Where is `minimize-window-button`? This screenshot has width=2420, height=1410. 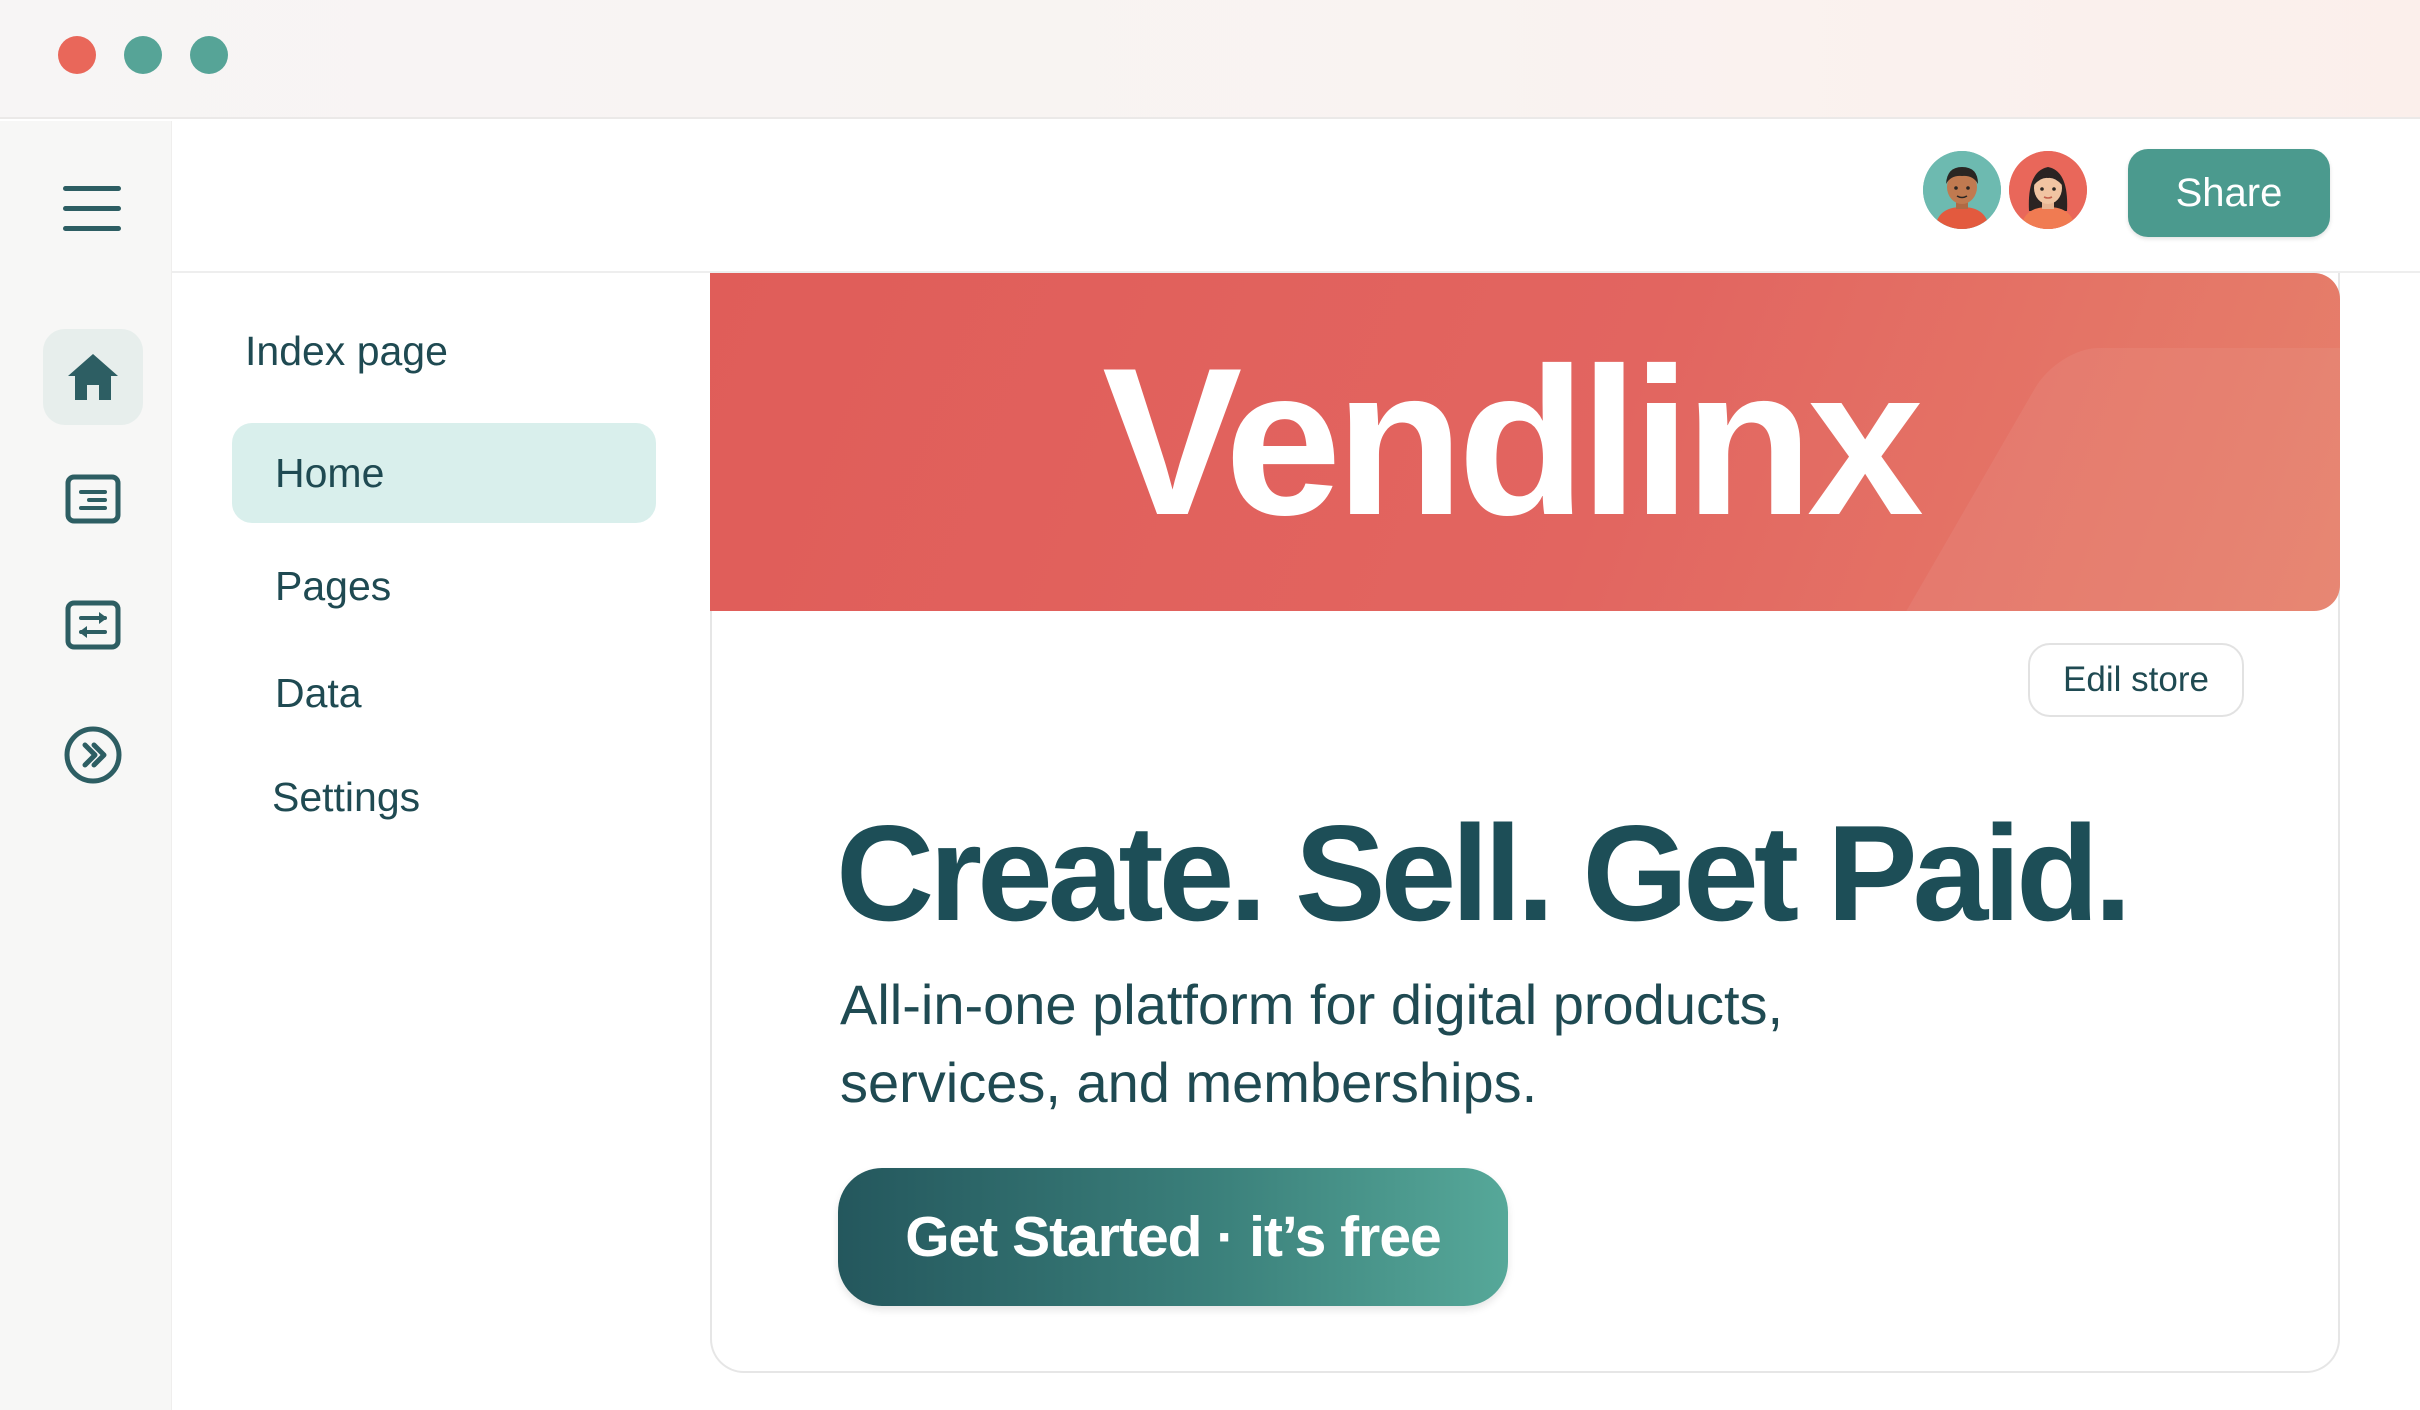 minimize-window-button is located at coordinates (143, 55).